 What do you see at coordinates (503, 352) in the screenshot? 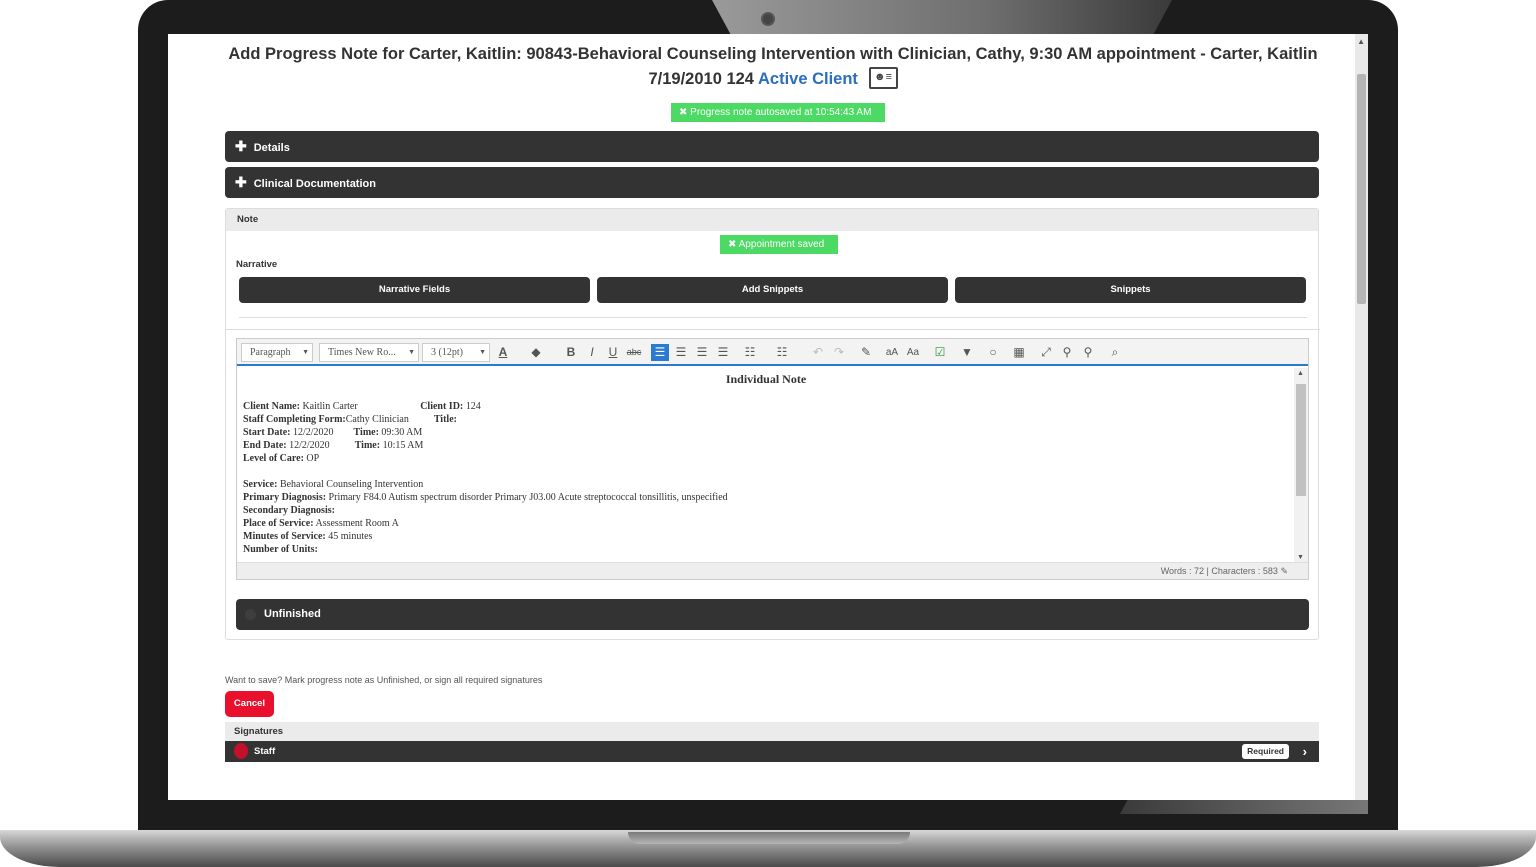
I see `font-color-icon: A` at bounding box center [503, 352].